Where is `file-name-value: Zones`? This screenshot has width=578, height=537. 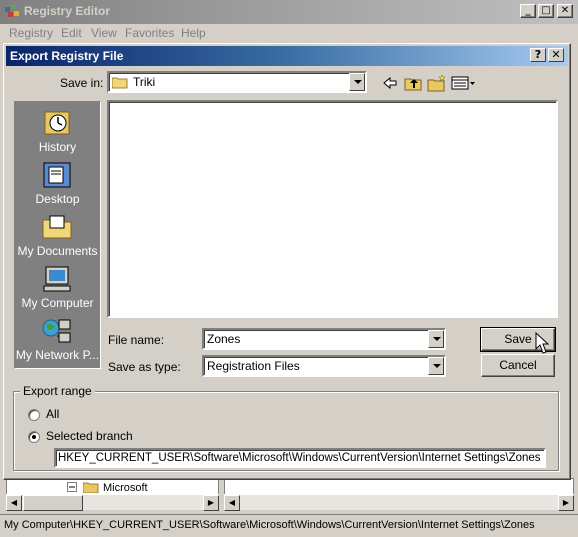 file-name-value: Zones is located at coordinates (223, 339).